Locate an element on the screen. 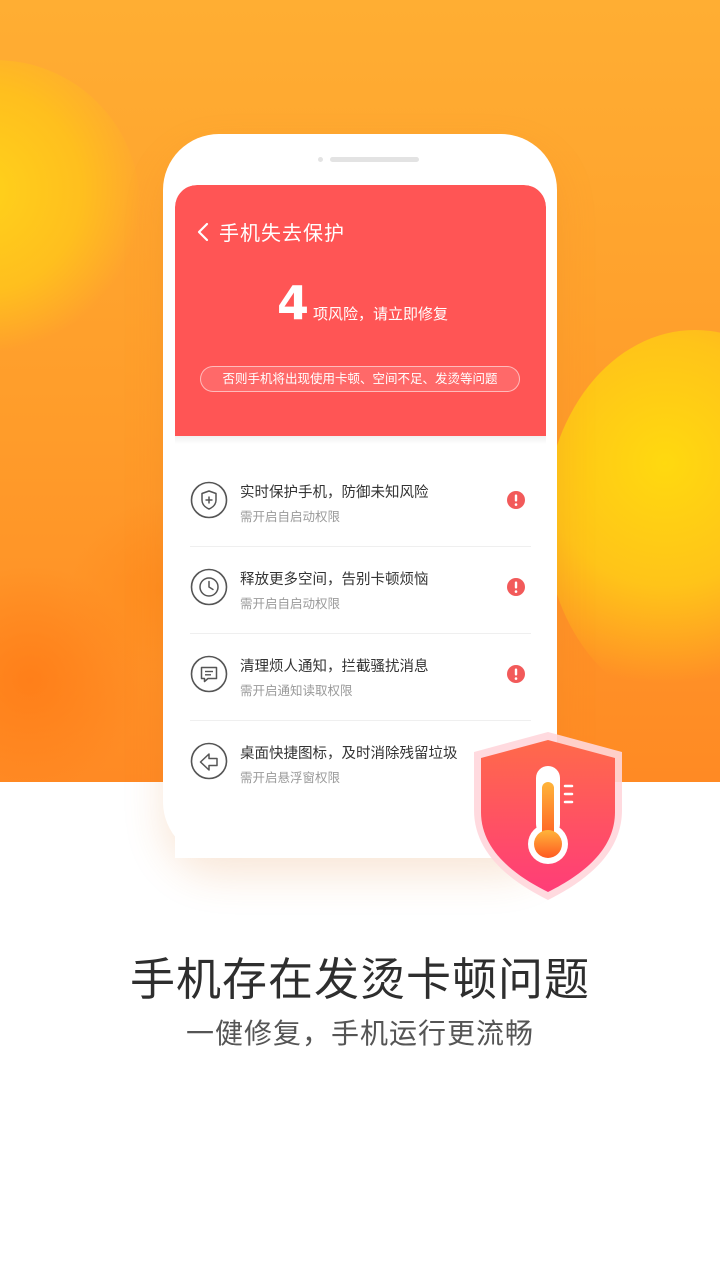  risk-count: 4 is located at coordinates (293, 303).